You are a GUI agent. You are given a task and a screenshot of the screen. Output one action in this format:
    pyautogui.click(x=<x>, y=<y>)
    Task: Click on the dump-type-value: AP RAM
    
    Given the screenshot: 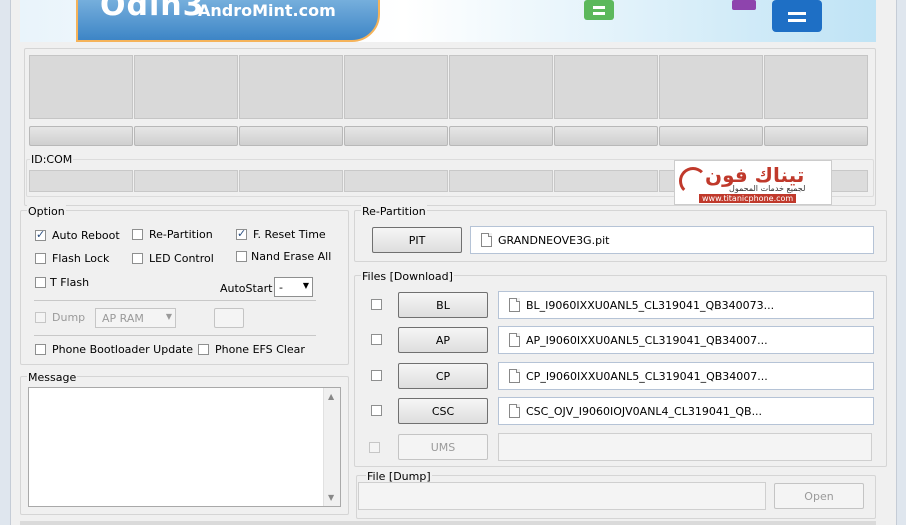 What is the action you would take?
    pyautogui.click(x=123, y=318)
    